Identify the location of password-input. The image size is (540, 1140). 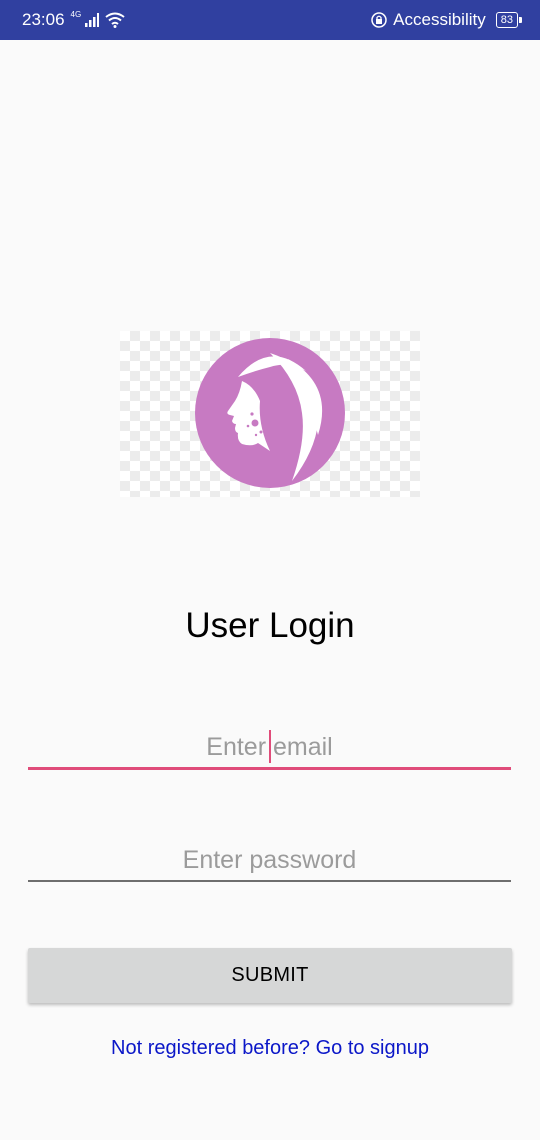
(269, 860).